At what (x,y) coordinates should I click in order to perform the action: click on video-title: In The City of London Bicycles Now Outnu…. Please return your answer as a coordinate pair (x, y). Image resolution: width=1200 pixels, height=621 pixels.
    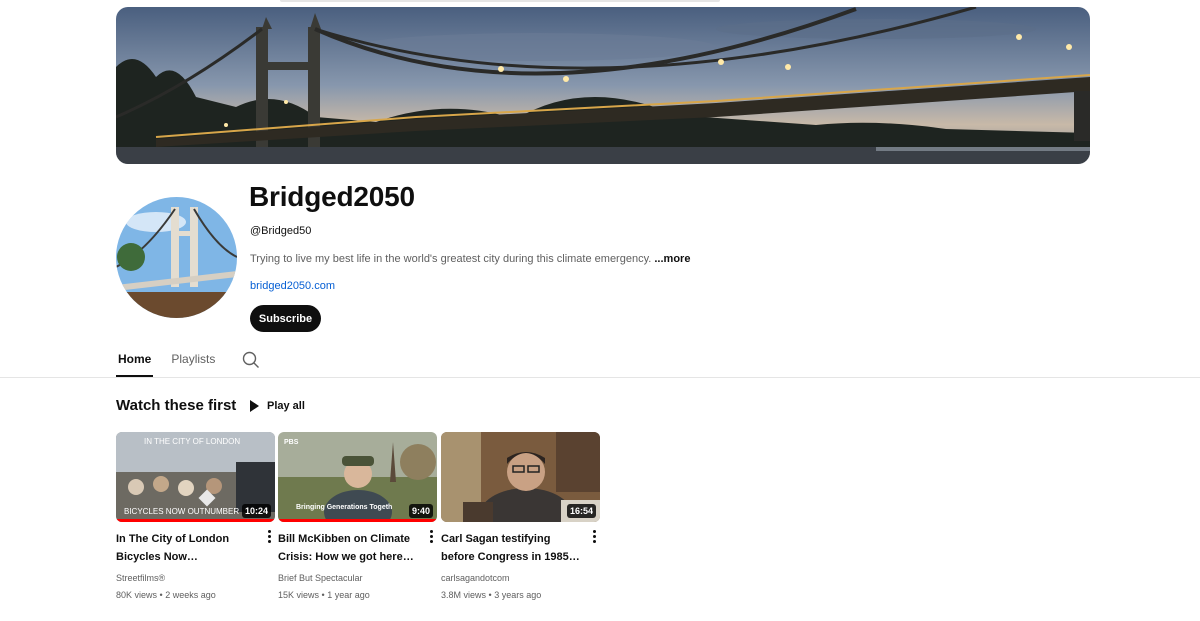
    Looking at the image, I should click on (186, 548).